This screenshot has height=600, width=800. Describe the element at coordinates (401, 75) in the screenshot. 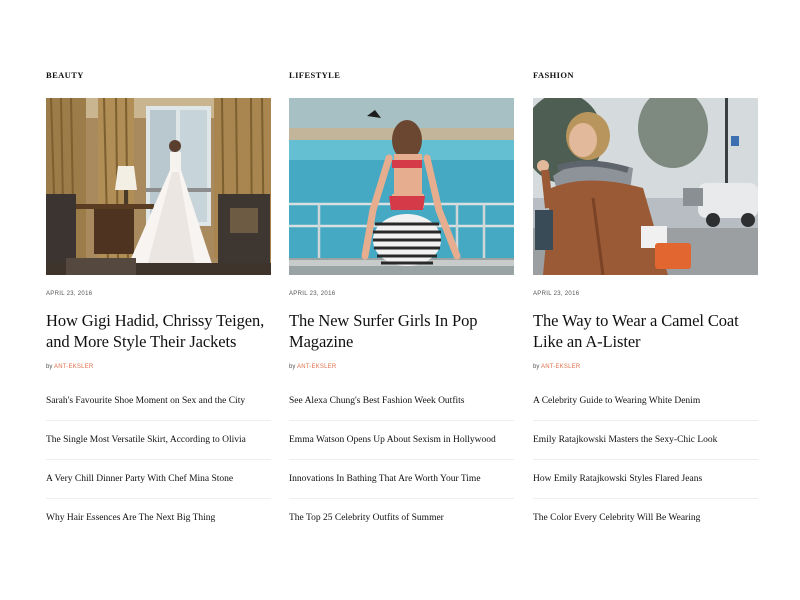

I see `category-heading: LIFESTYLE` at that location.